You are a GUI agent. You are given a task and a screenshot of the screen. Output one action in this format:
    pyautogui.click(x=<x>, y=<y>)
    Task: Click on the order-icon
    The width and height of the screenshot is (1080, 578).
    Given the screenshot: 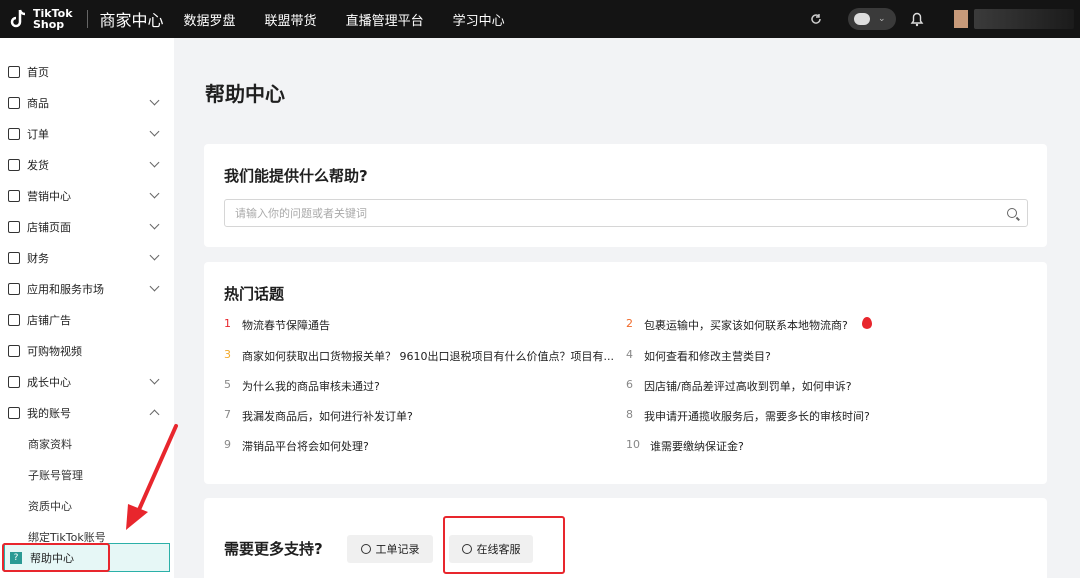 What is the action you would take?
    pyautogui.click(x=14, y=133)
    